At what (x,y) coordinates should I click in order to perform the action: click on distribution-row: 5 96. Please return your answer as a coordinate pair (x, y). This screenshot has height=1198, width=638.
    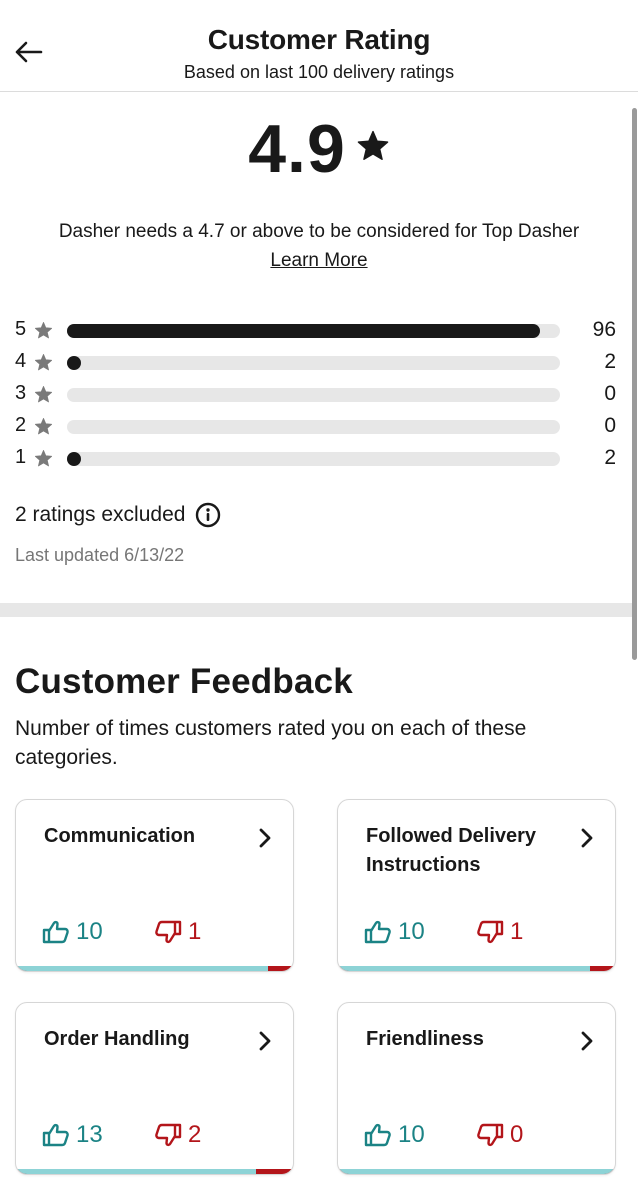
    Looking at the image, I should click on (319, 332).